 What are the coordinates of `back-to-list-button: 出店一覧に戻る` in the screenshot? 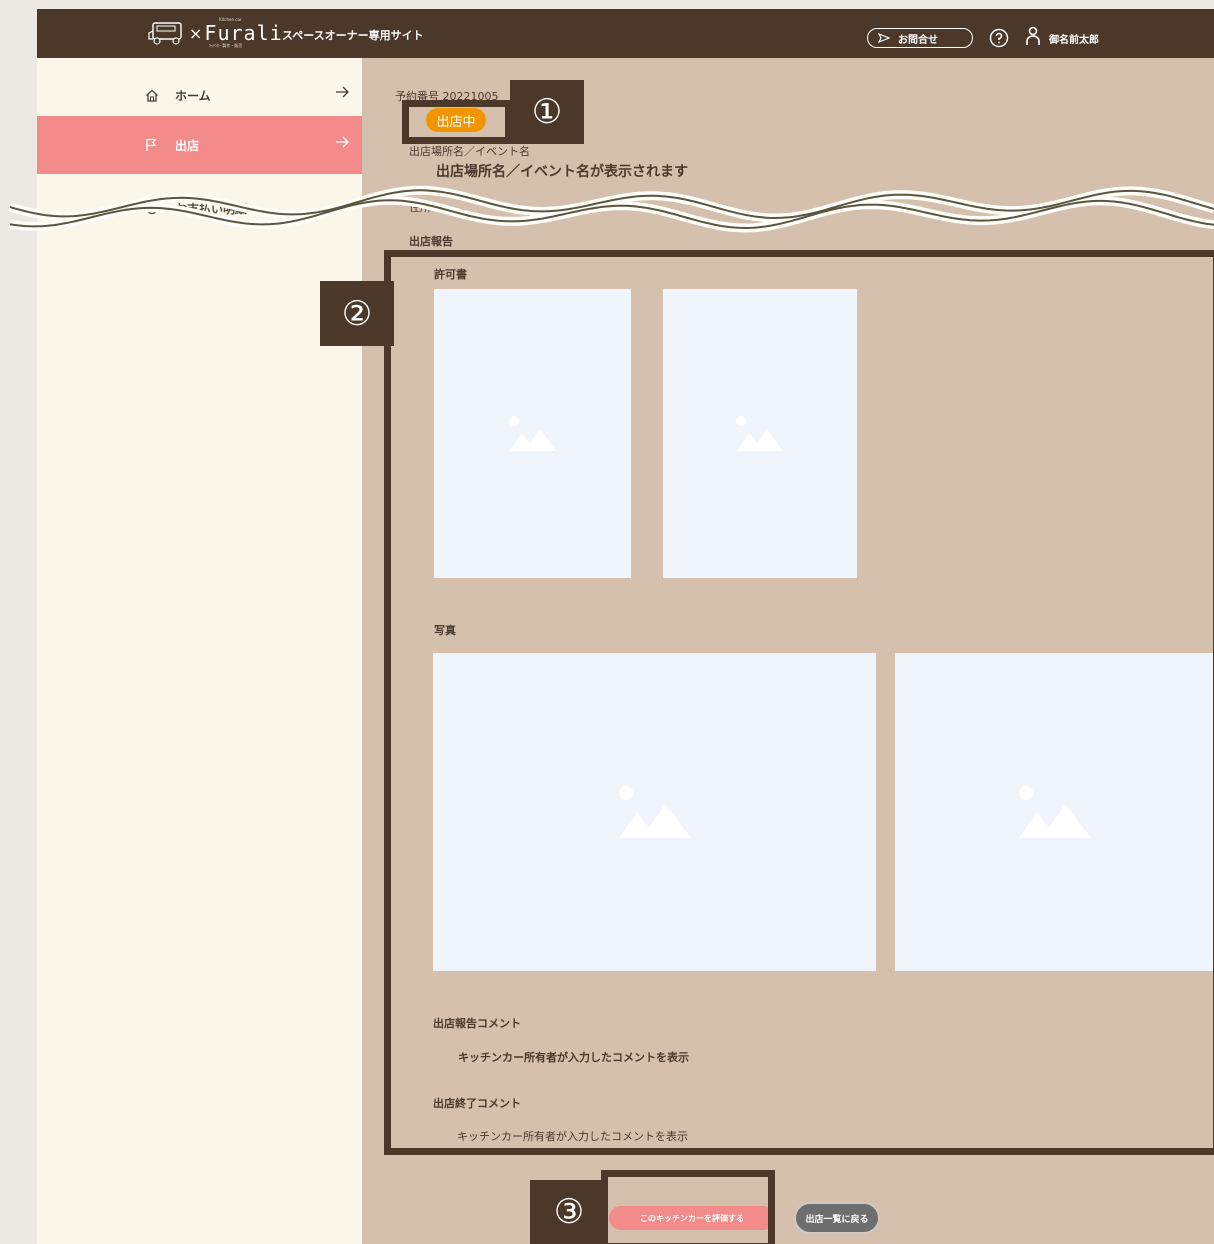 It's located at (837, 1218).